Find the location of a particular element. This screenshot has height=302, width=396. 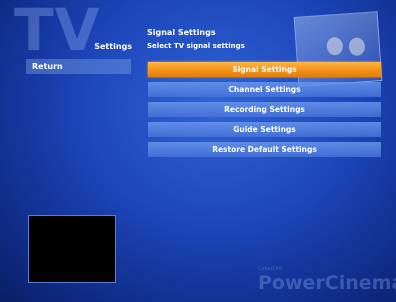

video-preview is located at coordinates (72, 249).